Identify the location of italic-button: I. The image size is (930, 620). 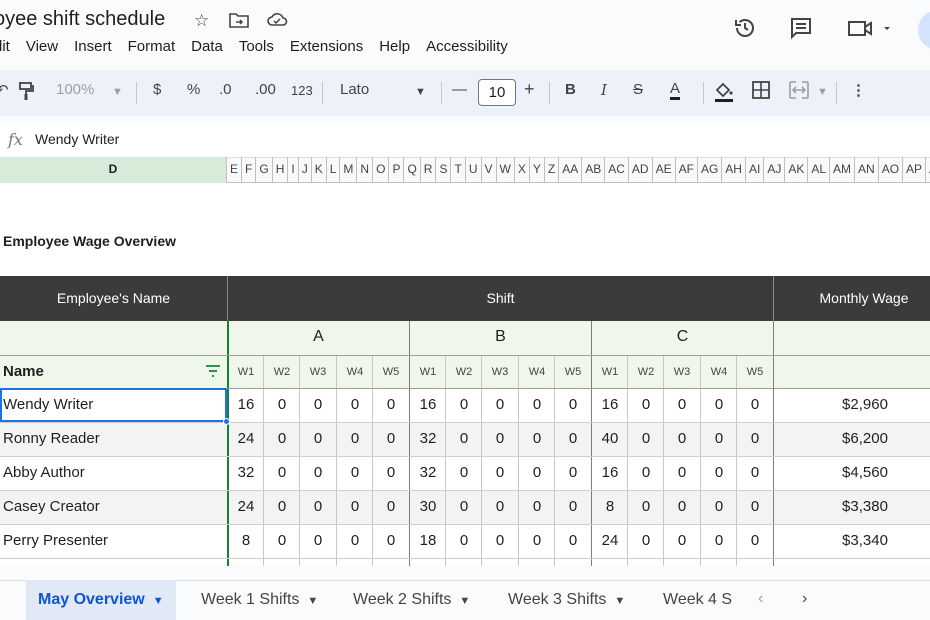
(604, 90).